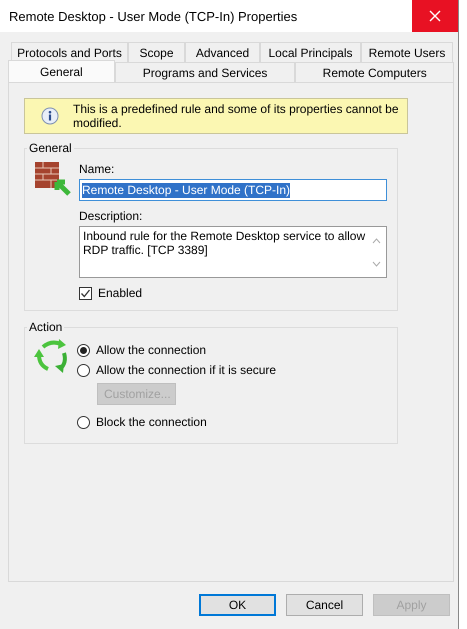 The width and height of the screenshot is (467, 629). What do you see at coordinates (151, 350) in the screenshot?
I see `radio-label: Allow the connection` at bounding box center [151, 350].